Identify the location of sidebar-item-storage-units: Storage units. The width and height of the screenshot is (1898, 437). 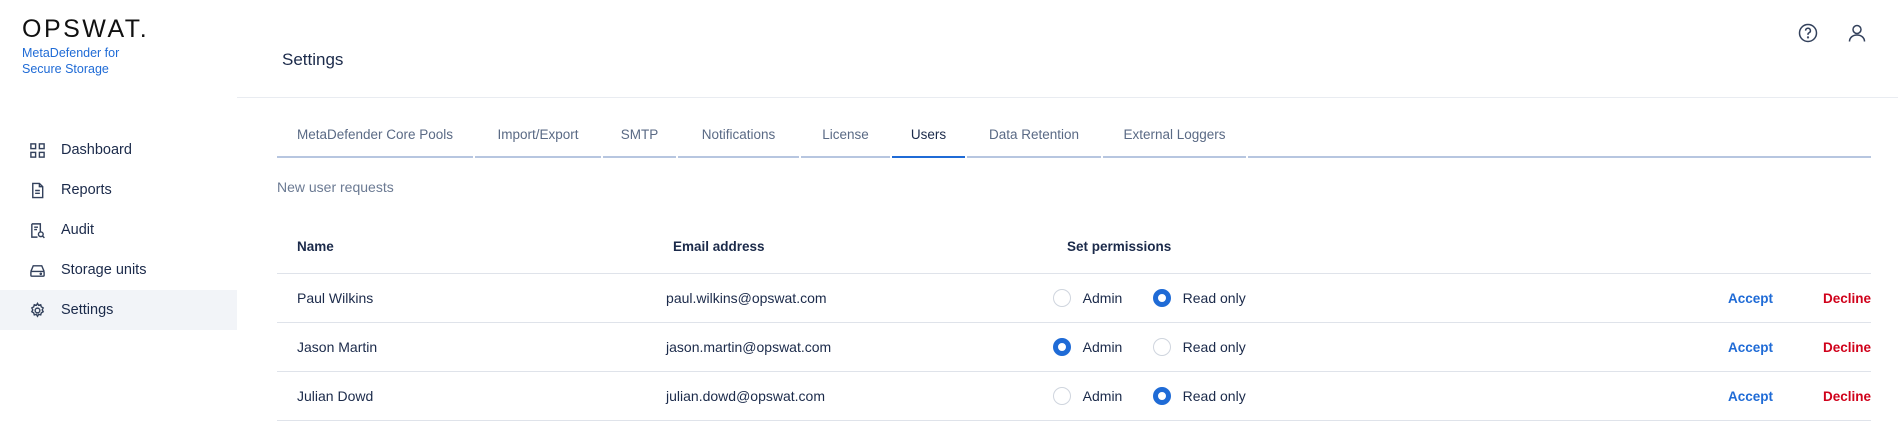
(118, 270).